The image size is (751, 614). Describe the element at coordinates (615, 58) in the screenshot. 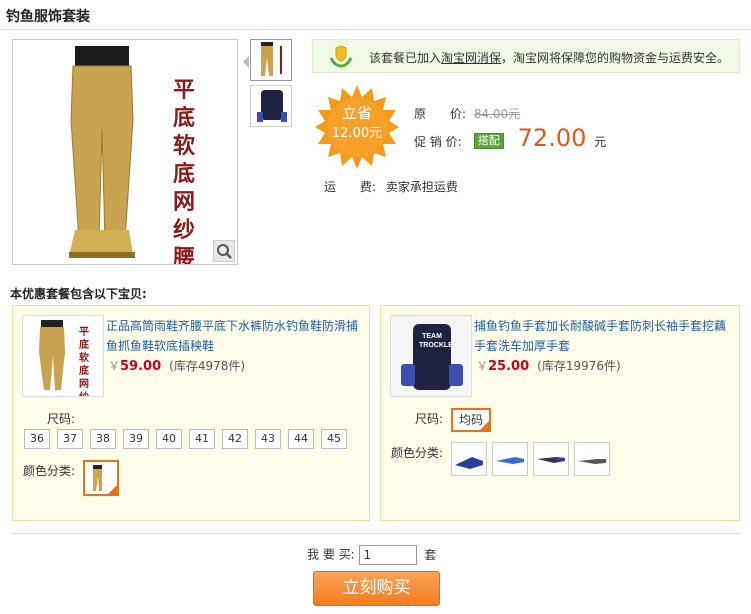

I see `notice-text-after: ，淘宝网将保障您的购物资金与运费安全。` at that location.